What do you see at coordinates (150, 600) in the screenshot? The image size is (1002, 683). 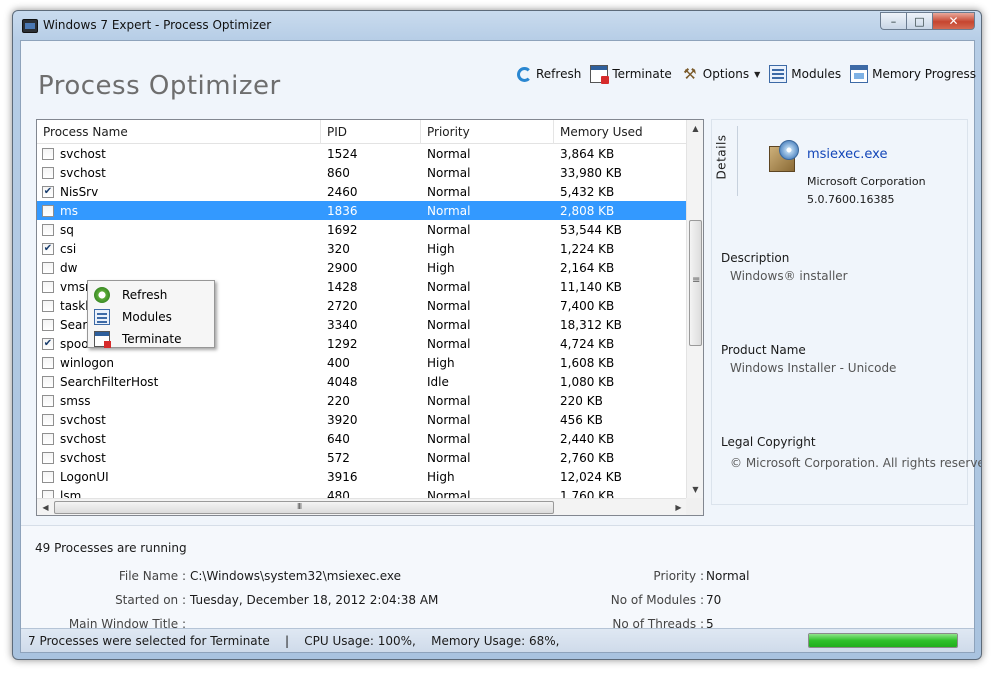 I see `started-on-label: Started on :` at bounding box center [150, 600].